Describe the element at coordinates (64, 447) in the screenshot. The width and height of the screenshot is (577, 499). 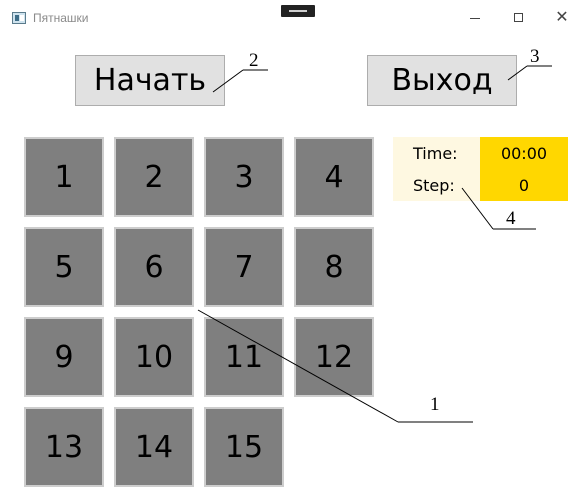
I see `tile-13: 13` at that location.